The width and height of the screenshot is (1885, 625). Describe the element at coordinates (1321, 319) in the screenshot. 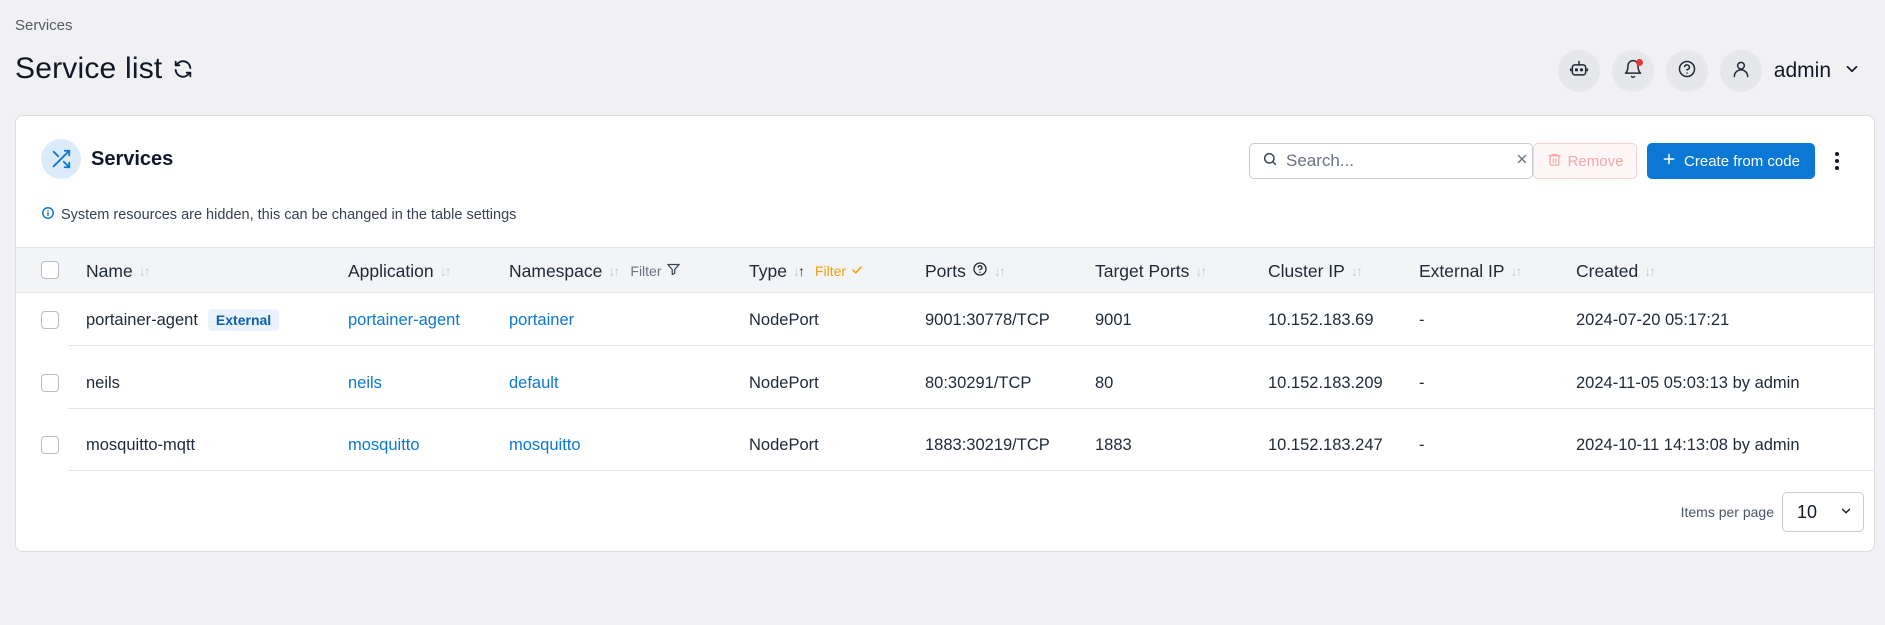

I see `cluster-ip-cell: 10.152.183.69` at that location.